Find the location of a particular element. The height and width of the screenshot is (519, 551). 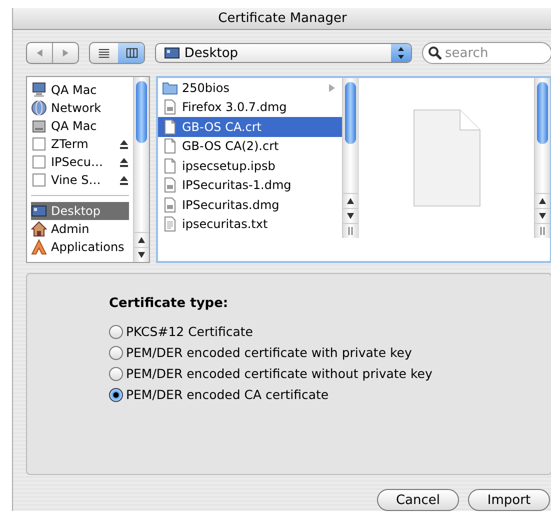

sidebar-item: ZTerm is located at coordinates (80, 144).